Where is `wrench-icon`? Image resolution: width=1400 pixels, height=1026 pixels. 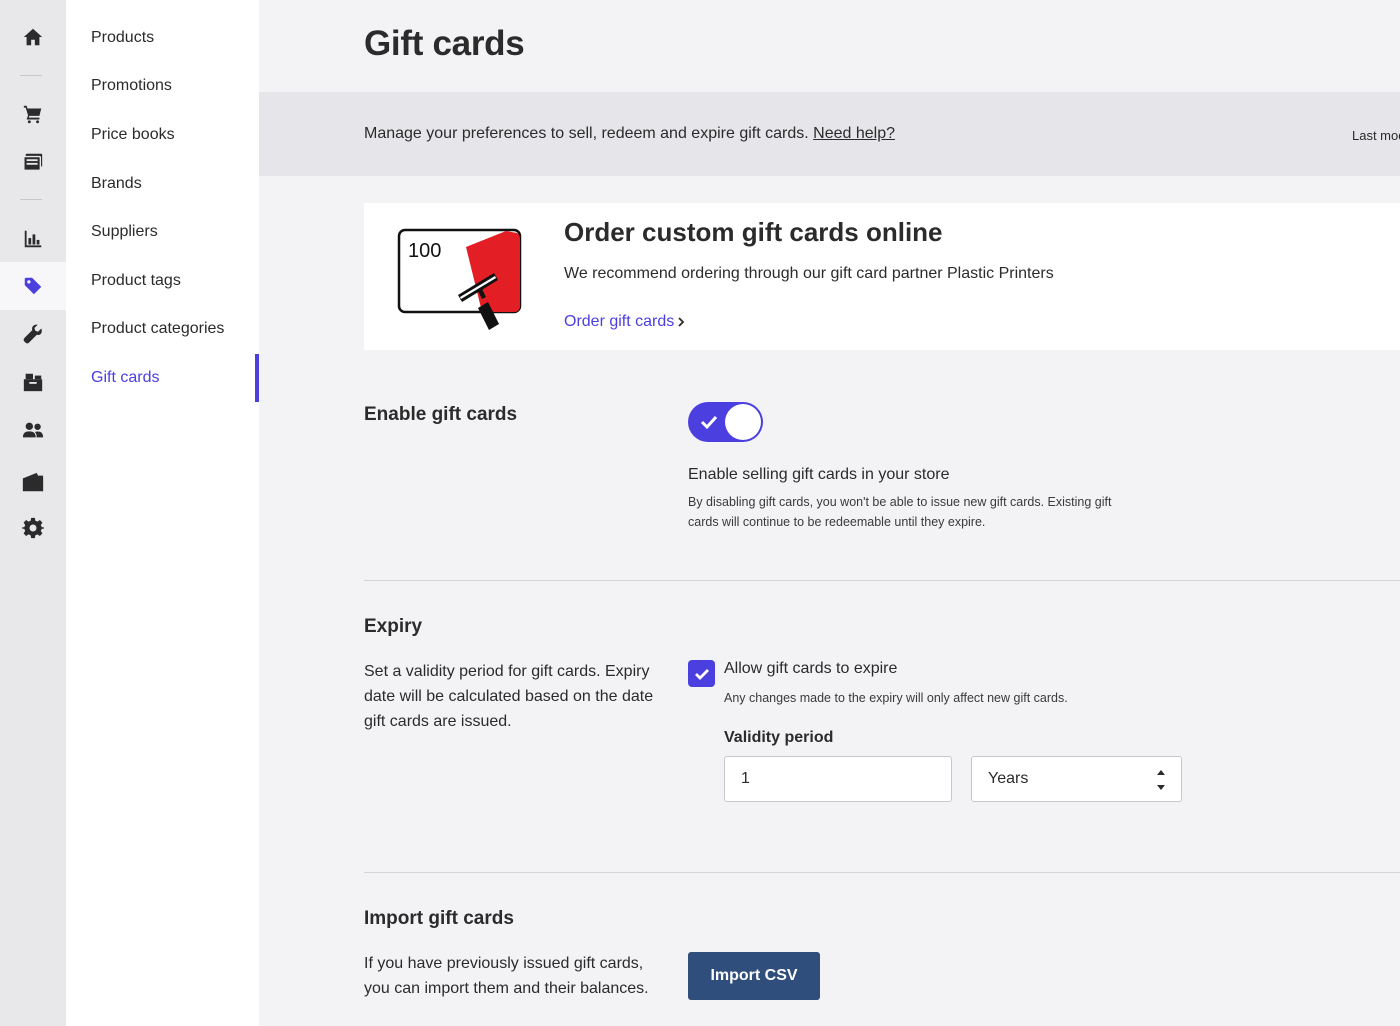
wrench-icon is located at coordinates (32, 334).